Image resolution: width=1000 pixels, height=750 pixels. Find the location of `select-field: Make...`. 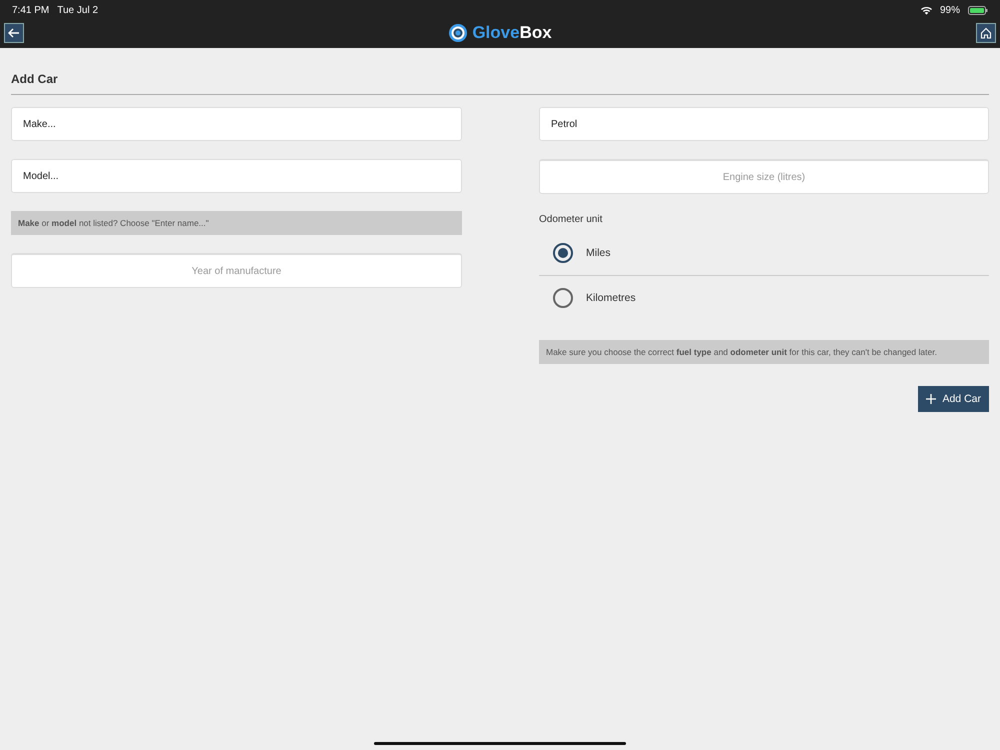

select-field: Make... is located at coordinates (236, 124).